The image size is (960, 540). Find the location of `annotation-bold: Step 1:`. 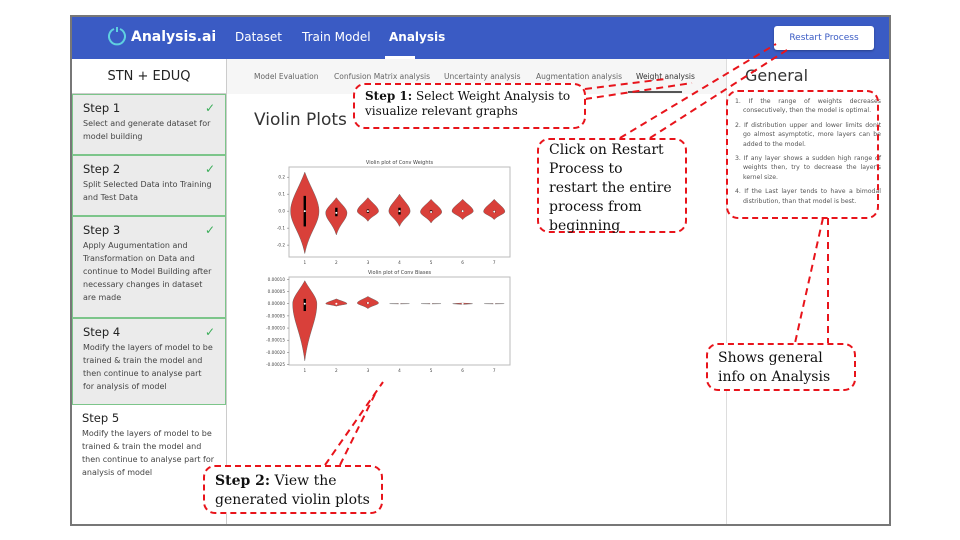

annotation-bold: Step 1: is located at coordinates (389, 96).